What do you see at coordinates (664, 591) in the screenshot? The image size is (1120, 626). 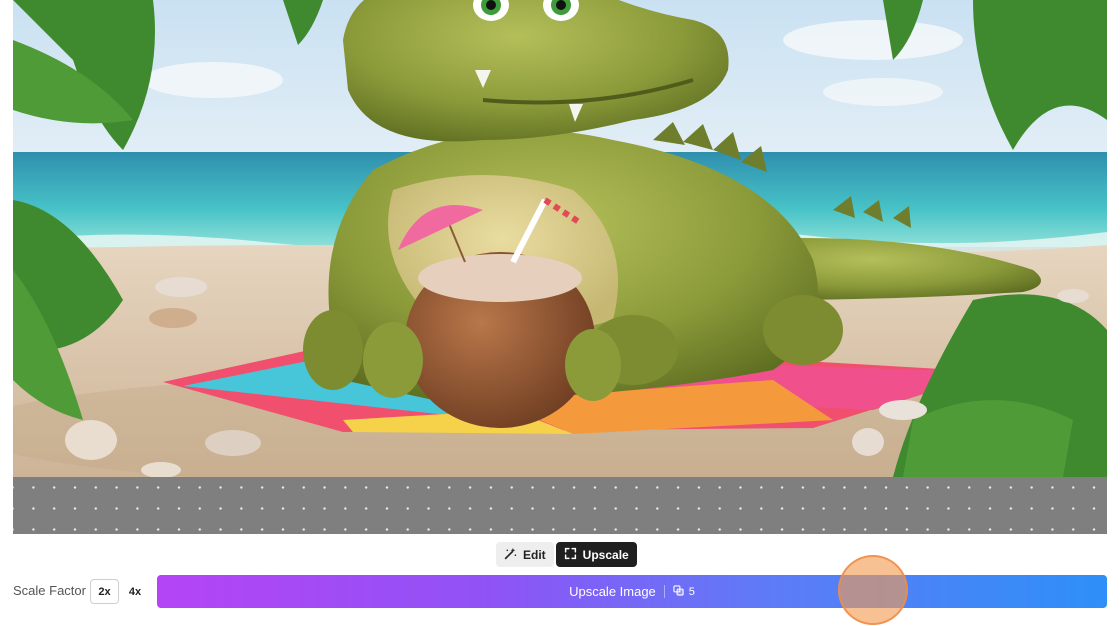 I see `divider` at bounding box center [664, 591].